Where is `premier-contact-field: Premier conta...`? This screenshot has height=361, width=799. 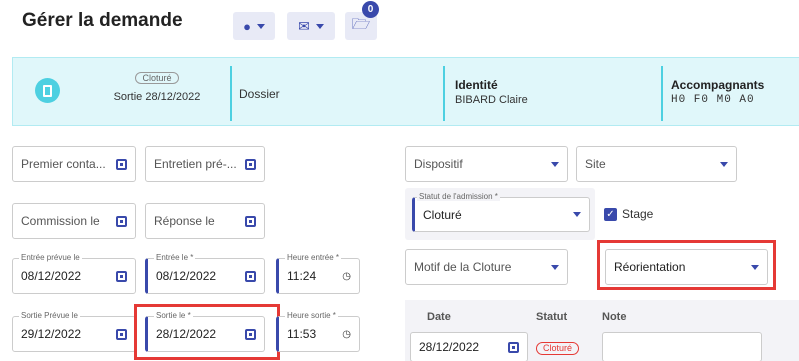
premier-contact-field: Premier conta... is located at coordinates (74, 164).